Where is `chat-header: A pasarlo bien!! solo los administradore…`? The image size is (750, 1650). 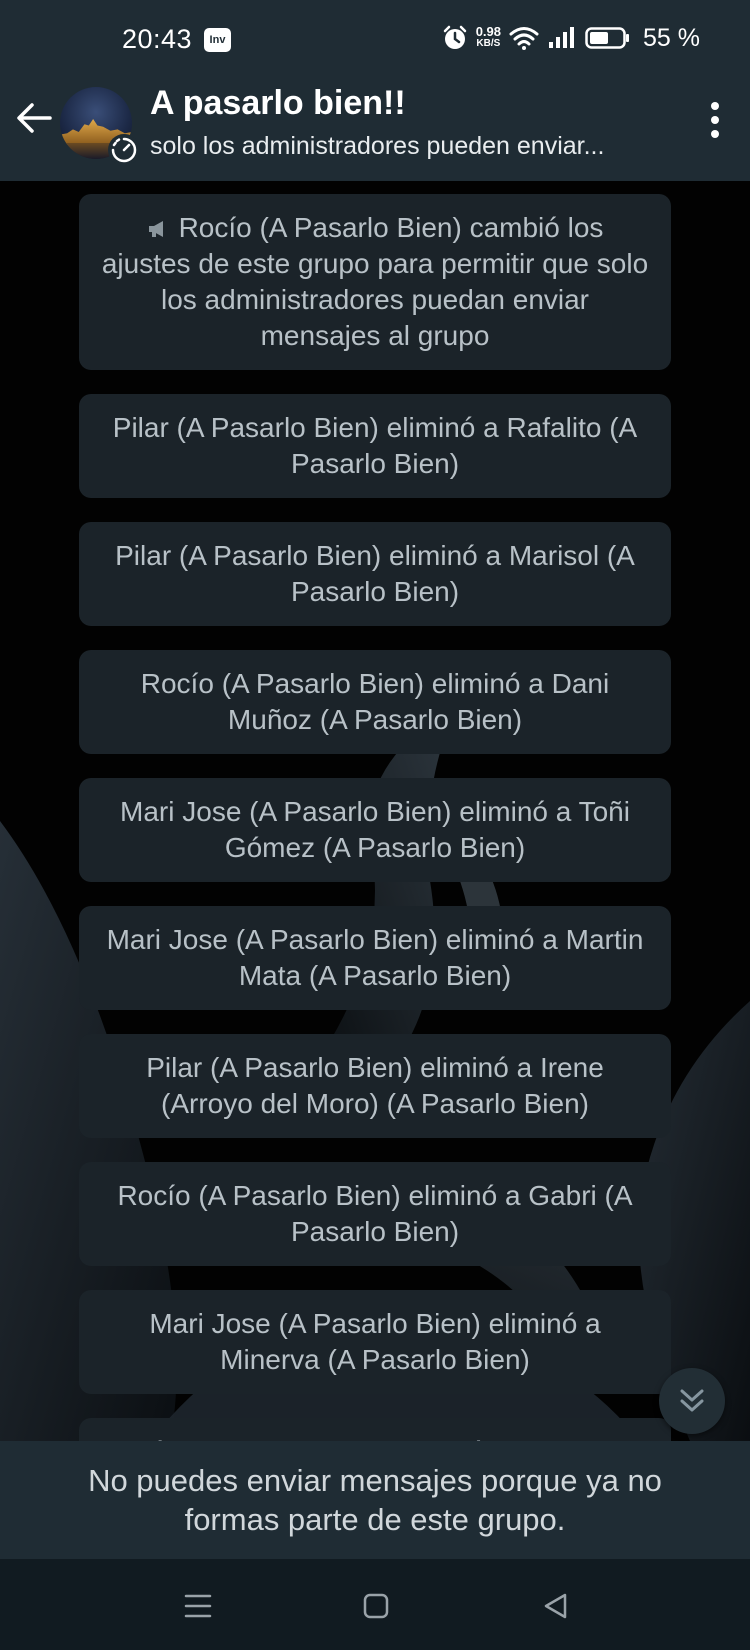
chat-header: A pasarlo bien!! solo los administradore… is located at coordinates (375, 126).